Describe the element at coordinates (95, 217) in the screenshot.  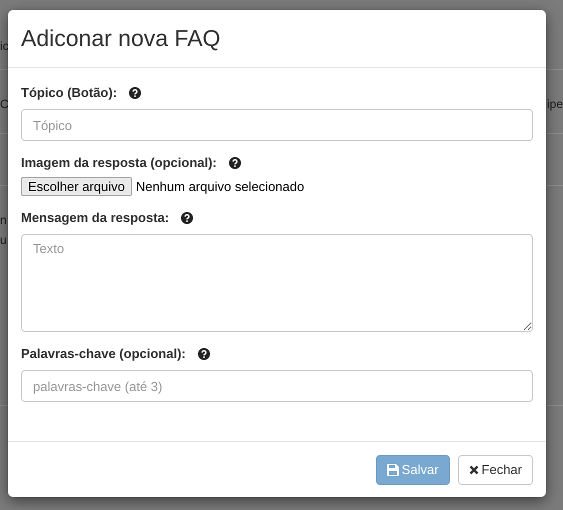
I see `field-label: Mensagem da resposta:` at that location.